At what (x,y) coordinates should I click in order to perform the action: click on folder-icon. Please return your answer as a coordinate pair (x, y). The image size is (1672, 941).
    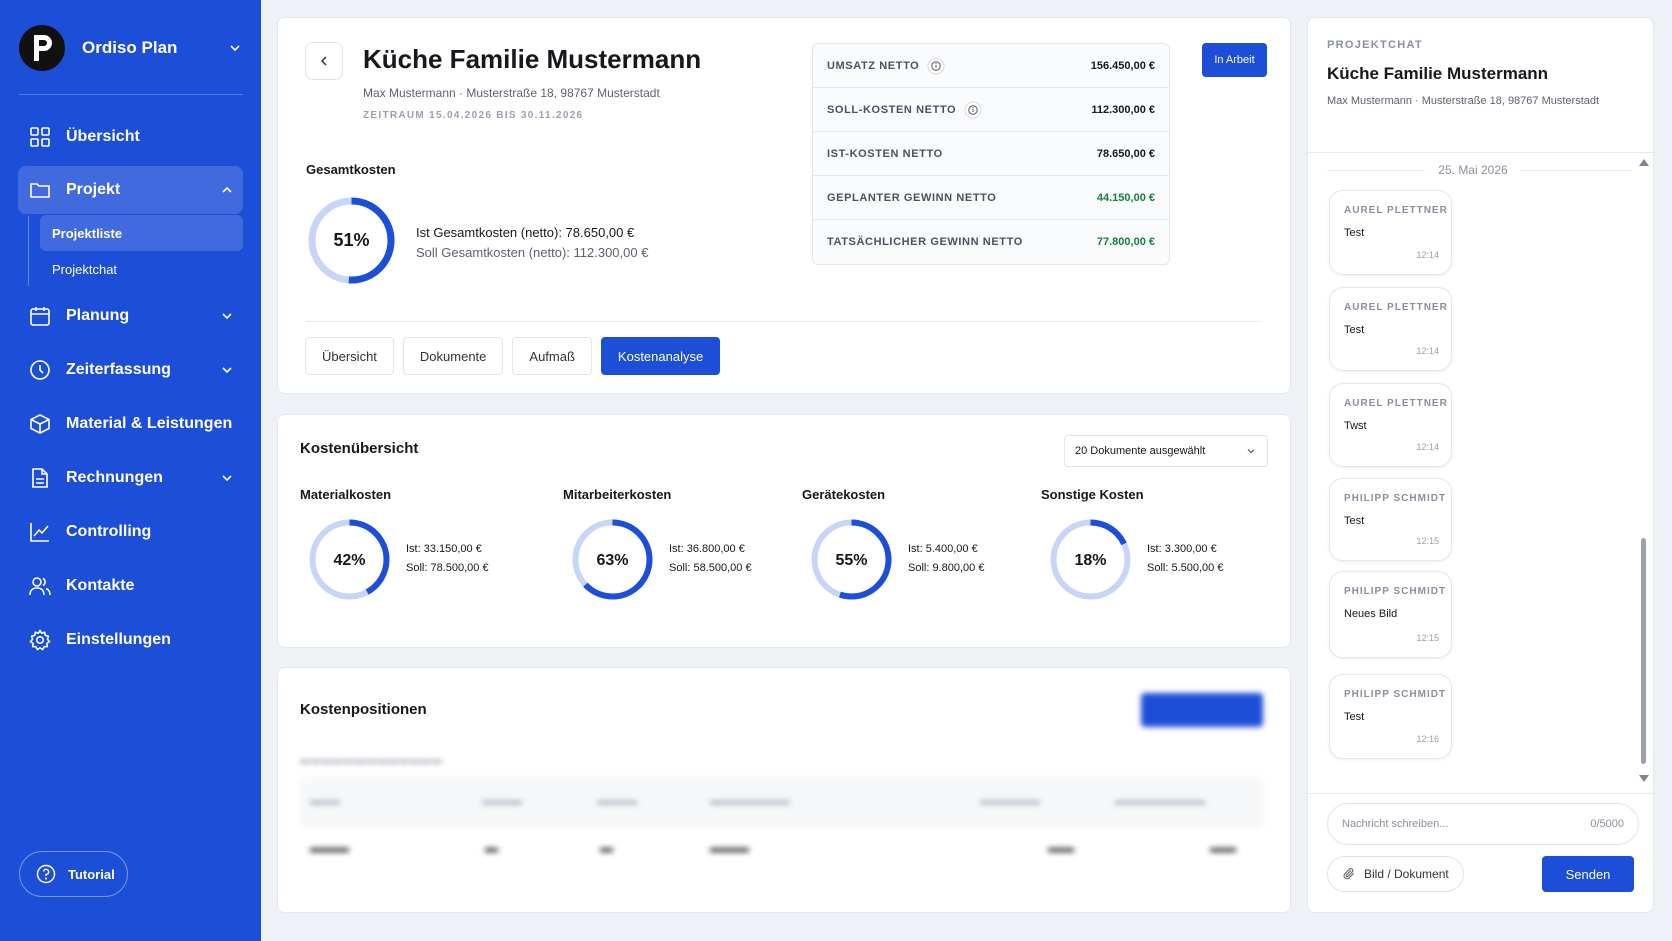
    Looking at the image, I should click on (40, 190).